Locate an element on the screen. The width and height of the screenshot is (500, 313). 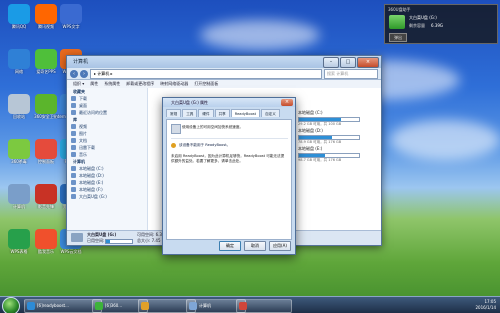
explorer-titlebar: 计算机 – □ × is located at coordinates (224, 62).